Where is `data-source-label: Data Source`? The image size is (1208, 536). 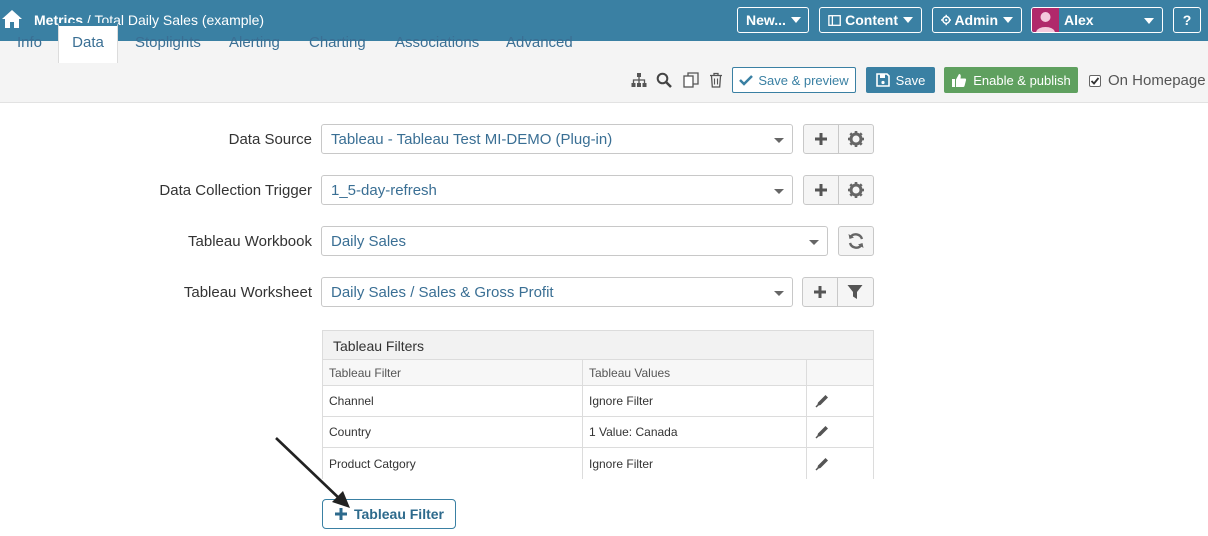
data-source-label: Data Source is located at coordinates (270, 139).